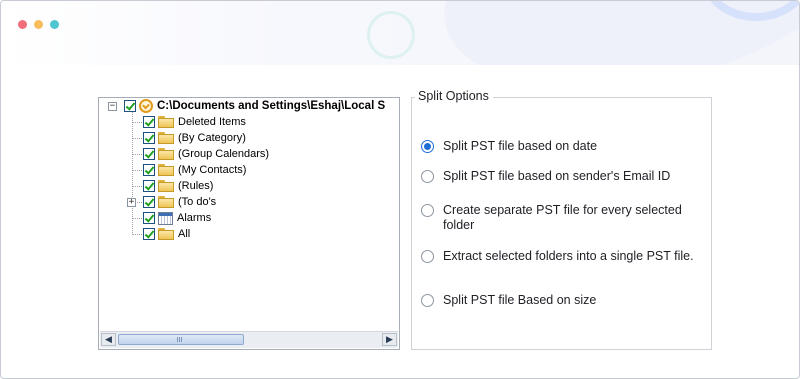  What do you see at coordinates (54, 24) in the screenshot?
I see `maximize-dot-icon` at bounding box center [54, 24].